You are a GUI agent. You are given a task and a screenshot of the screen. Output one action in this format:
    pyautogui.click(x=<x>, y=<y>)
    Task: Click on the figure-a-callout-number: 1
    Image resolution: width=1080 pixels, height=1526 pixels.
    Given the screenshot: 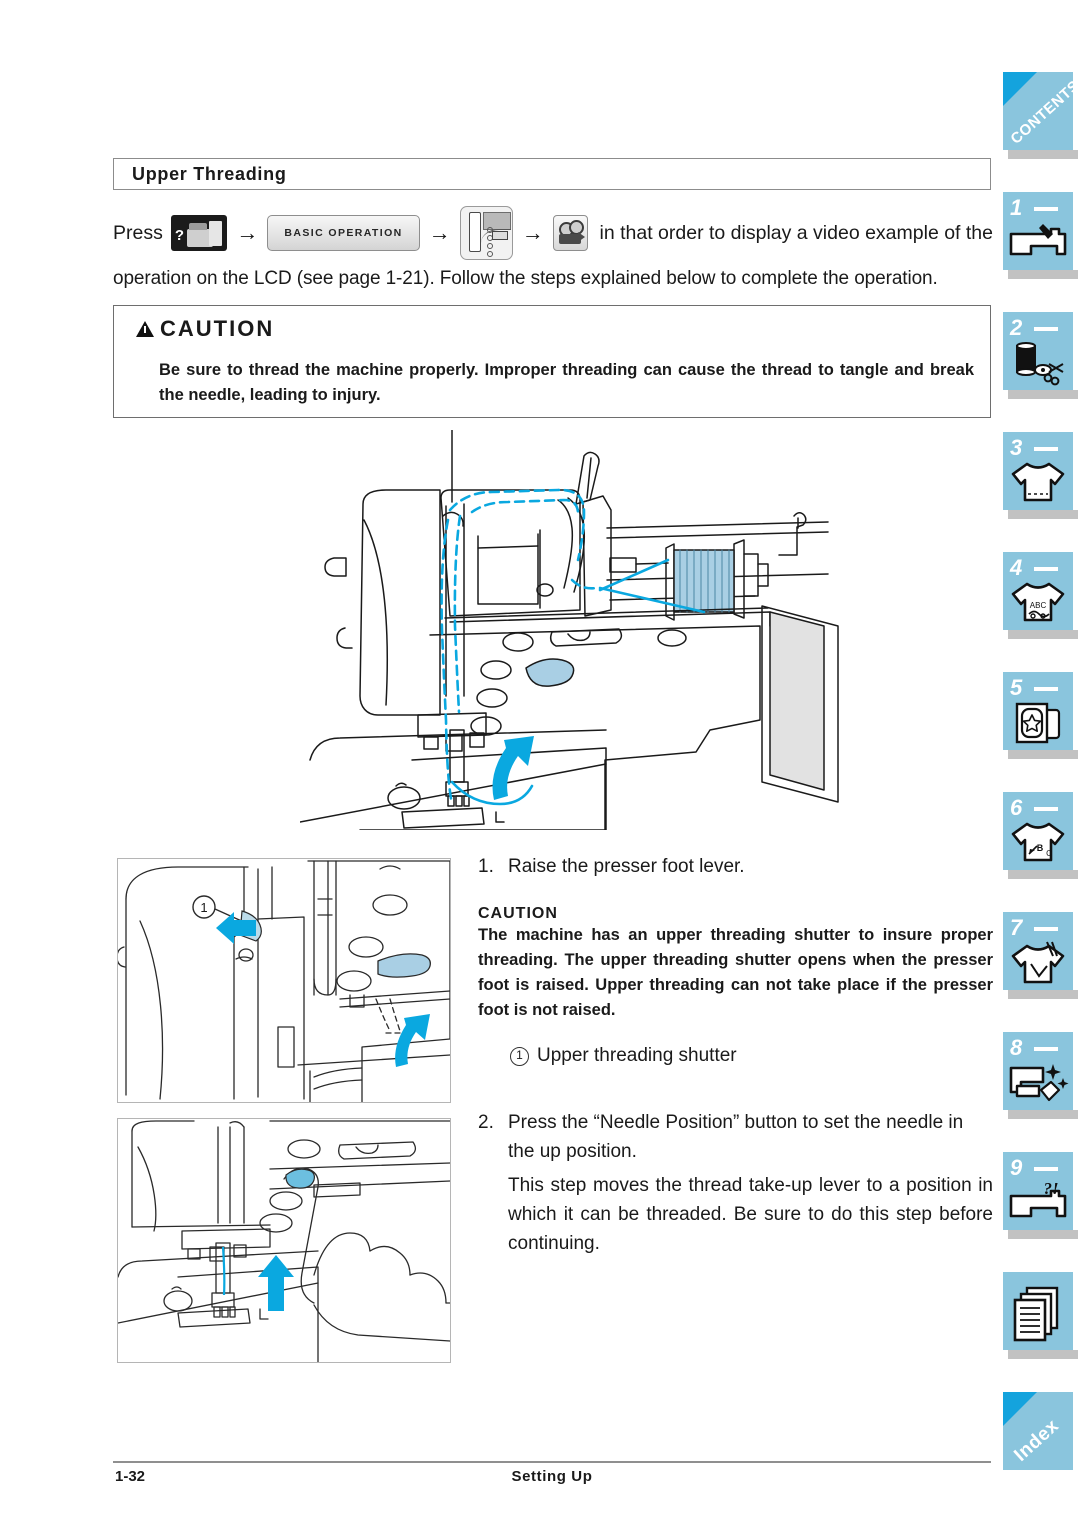 What is the action you would take?
    pyautogui.click(x=203, y=907)
    